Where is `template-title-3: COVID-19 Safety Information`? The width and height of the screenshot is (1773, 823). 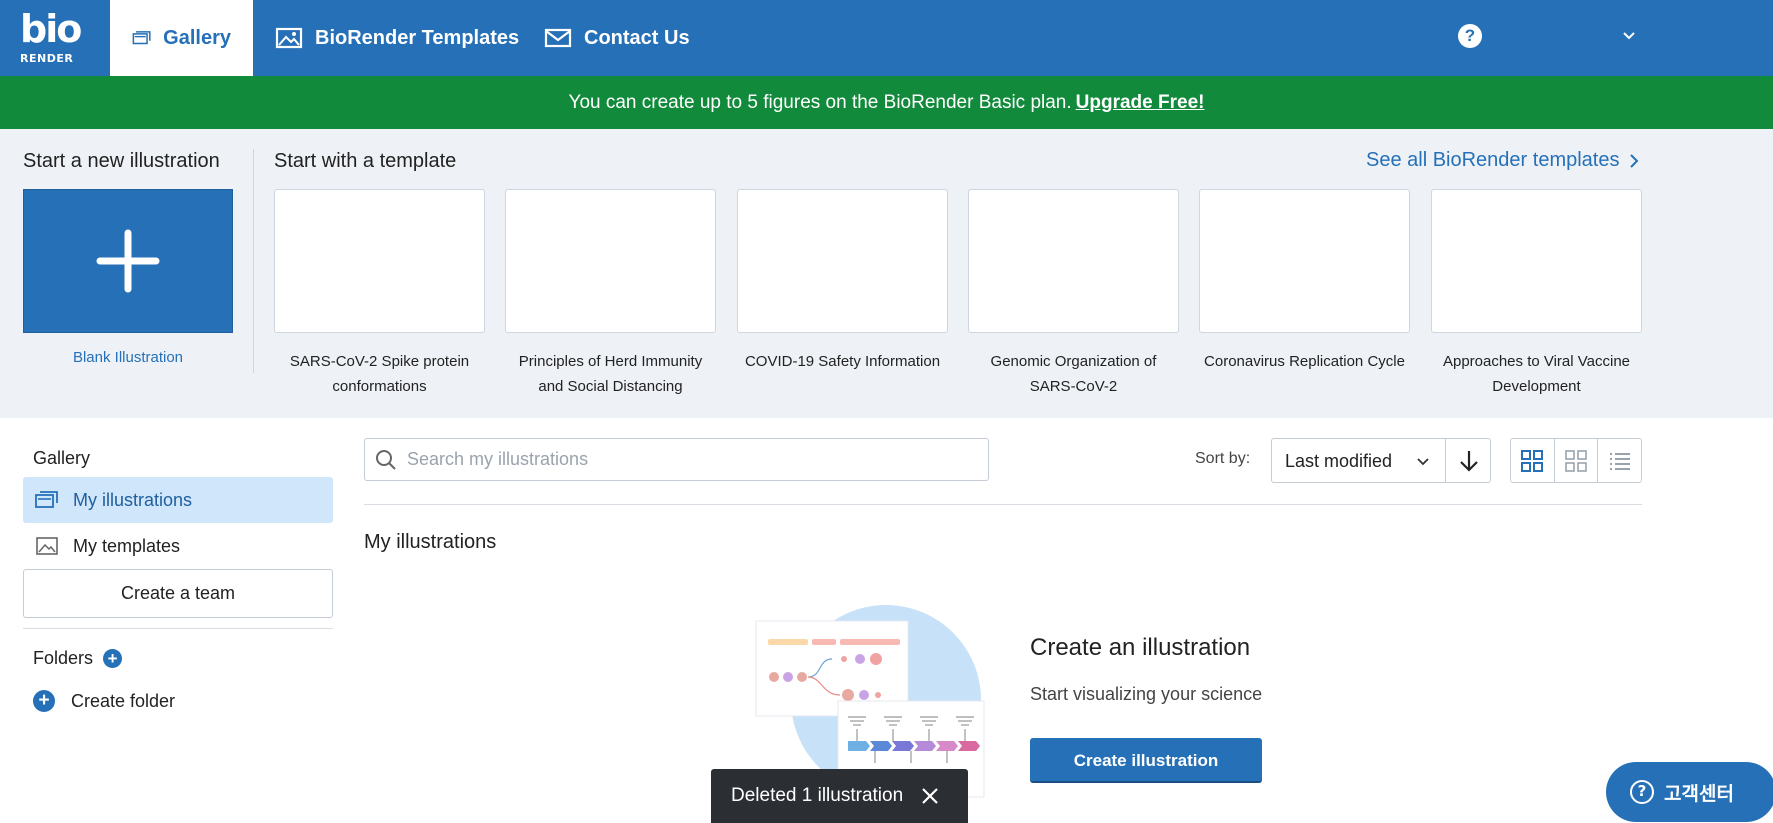 template-title-3: COVID-19 Safety Information is located at coordinates (842, 361).